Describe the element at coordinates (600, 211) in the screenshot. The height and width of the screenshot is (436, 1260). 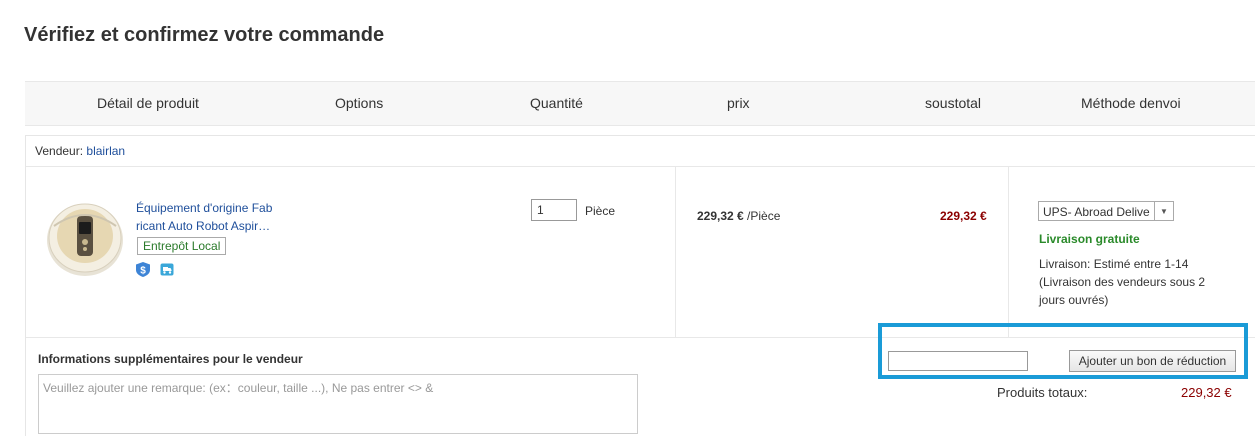
I see `quantity-unit: Pièce` at that location.